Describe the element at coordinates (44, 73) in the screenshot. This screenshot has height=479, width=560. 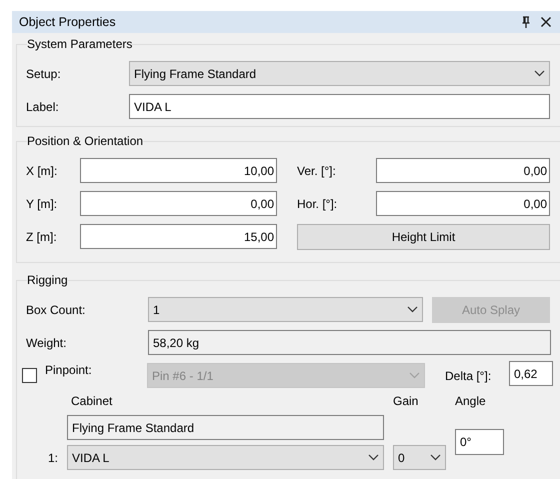
I see `field-label: Setup:` at that location.